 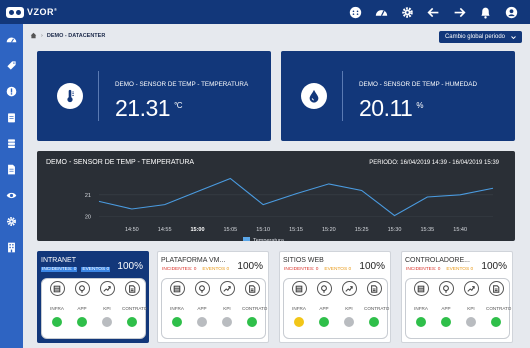 What do you see at coordinates (381, 12) in the screenshot?
I see `dashboard-gauge-icon` at bounding box center [381, 12].